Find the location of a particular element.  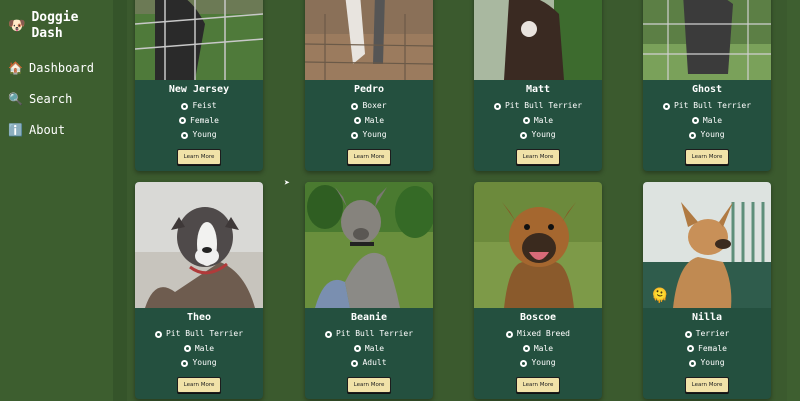

dog-breed: Mixed Breed is located at coordinates (538, 334).